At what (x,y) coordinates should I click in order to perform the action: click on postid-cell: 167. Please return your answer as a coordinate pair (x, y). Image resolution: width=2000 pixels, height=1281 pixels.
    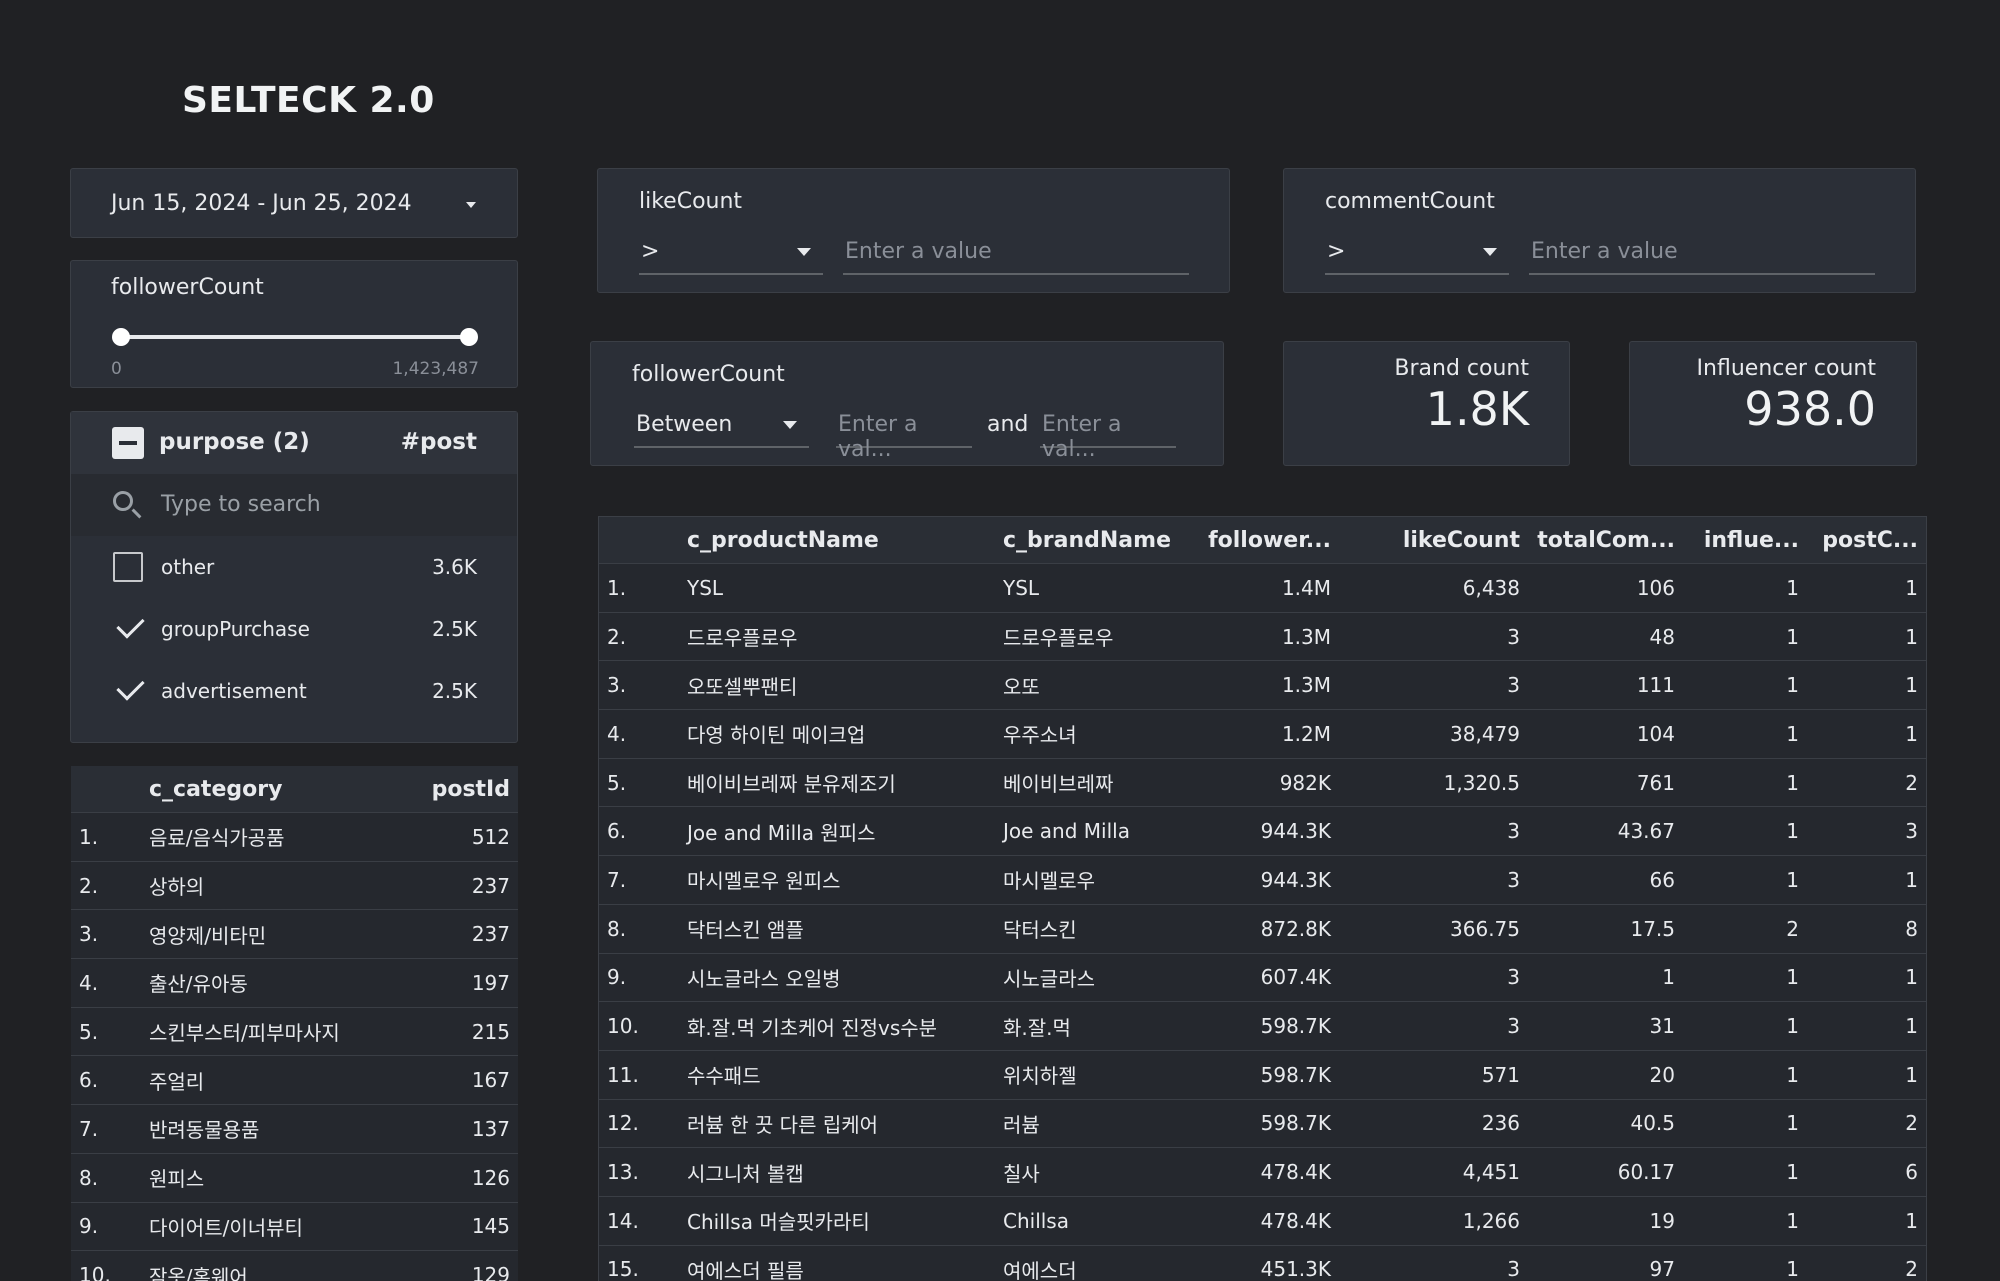
    Looking at the image, I should click on (463, 1080).